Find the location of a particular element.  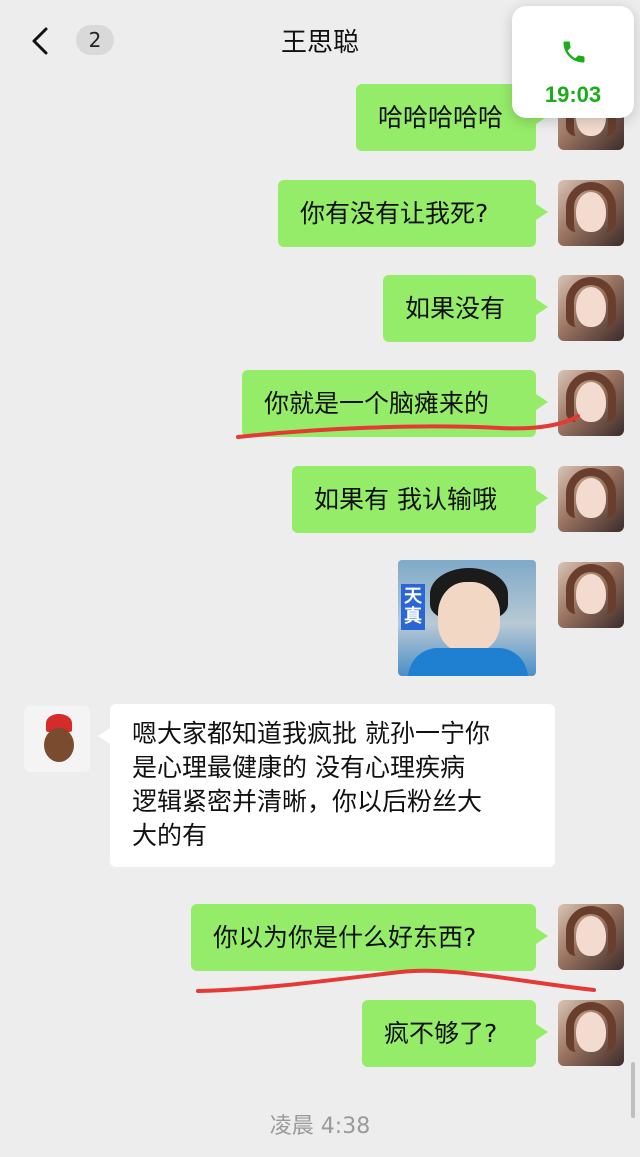

message-line: 是心理最健康的 没有心理疾病 is located at coordinates (298, 767).